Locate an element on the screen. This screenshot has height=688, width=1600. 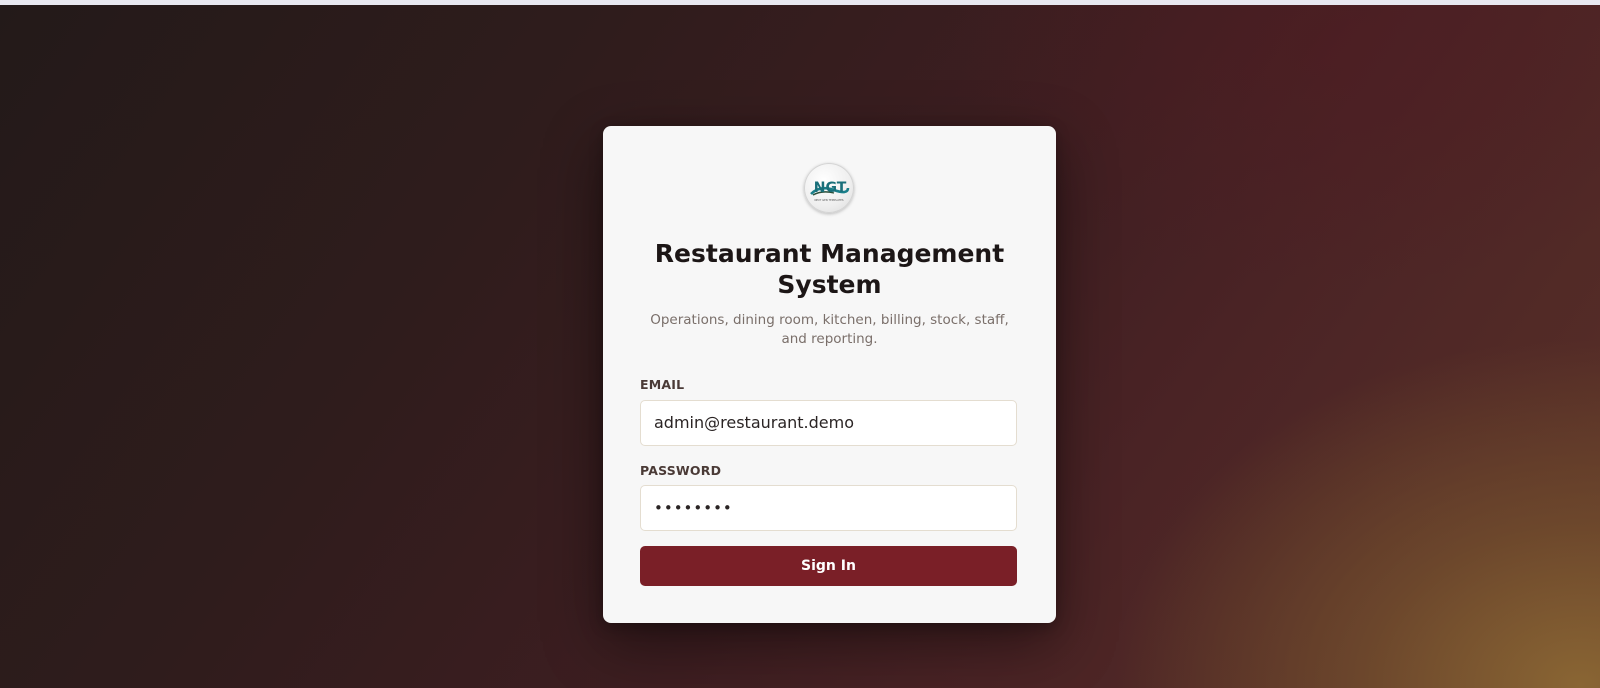
brand-logo: NGT NEXT GEN TEMPLATES is located at coordinates (829, 188).